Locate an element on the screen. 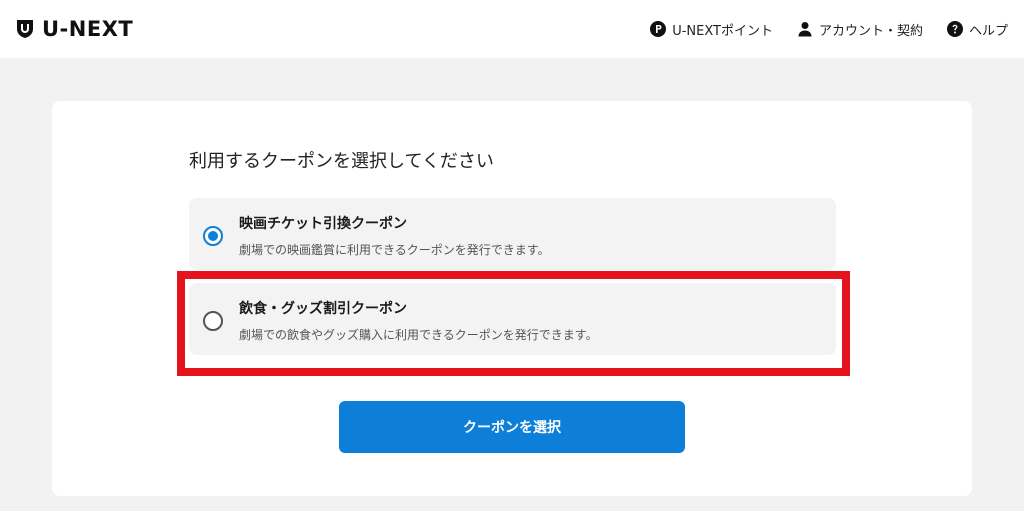 The height and width of the screenshot is (511, 1024). nav-item-points: U-NEXTポイント is located at coordinates (711, 29).